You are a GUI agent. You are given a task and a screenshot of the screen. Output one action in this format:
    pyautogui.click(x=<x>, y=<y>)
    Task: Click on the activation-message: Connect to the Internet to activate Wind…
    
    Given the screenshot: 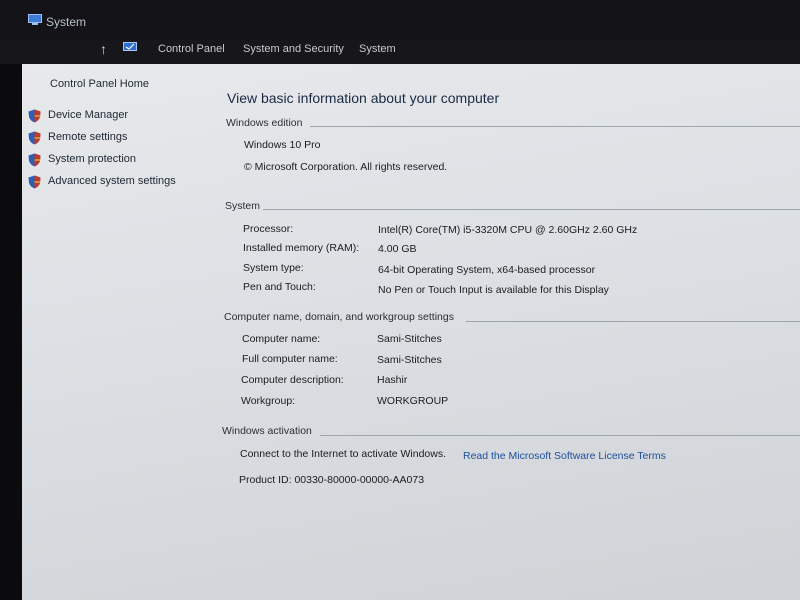 What is the action you would take?
    pyautogui.click(x=343, y=454)
    